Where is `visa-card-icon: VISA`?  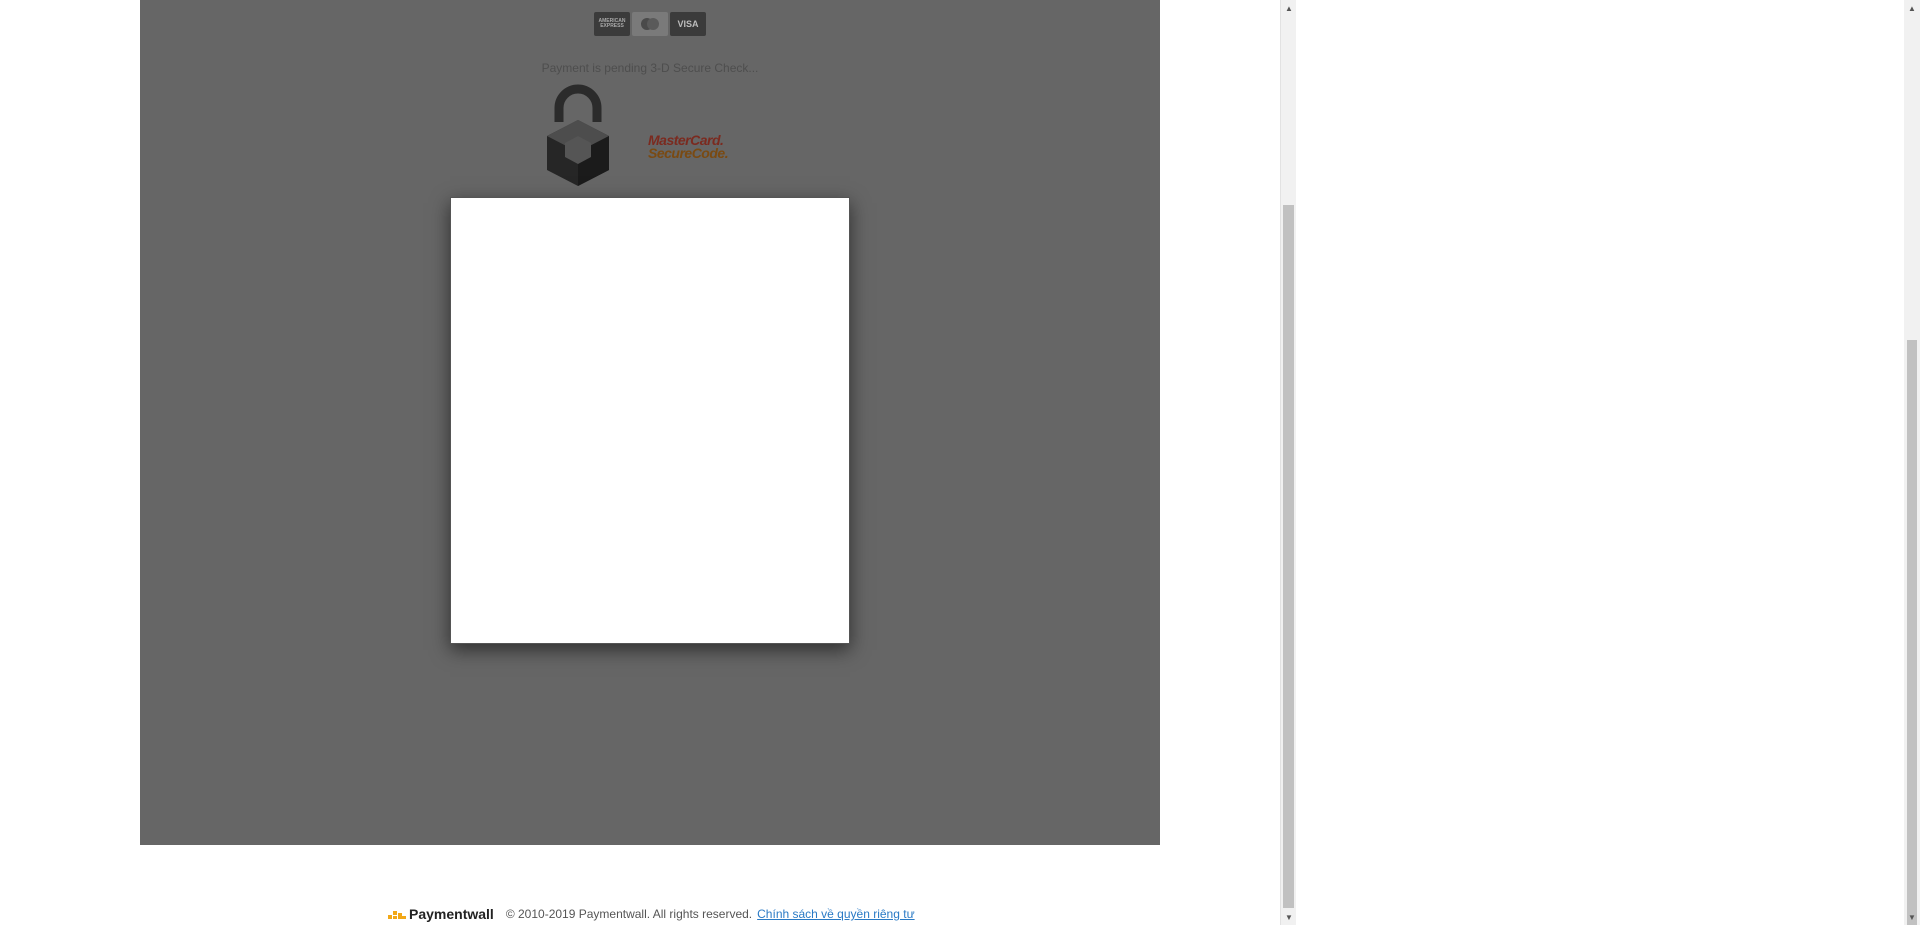 visa-card-icon: VISA is located at coordinates (688, 24).